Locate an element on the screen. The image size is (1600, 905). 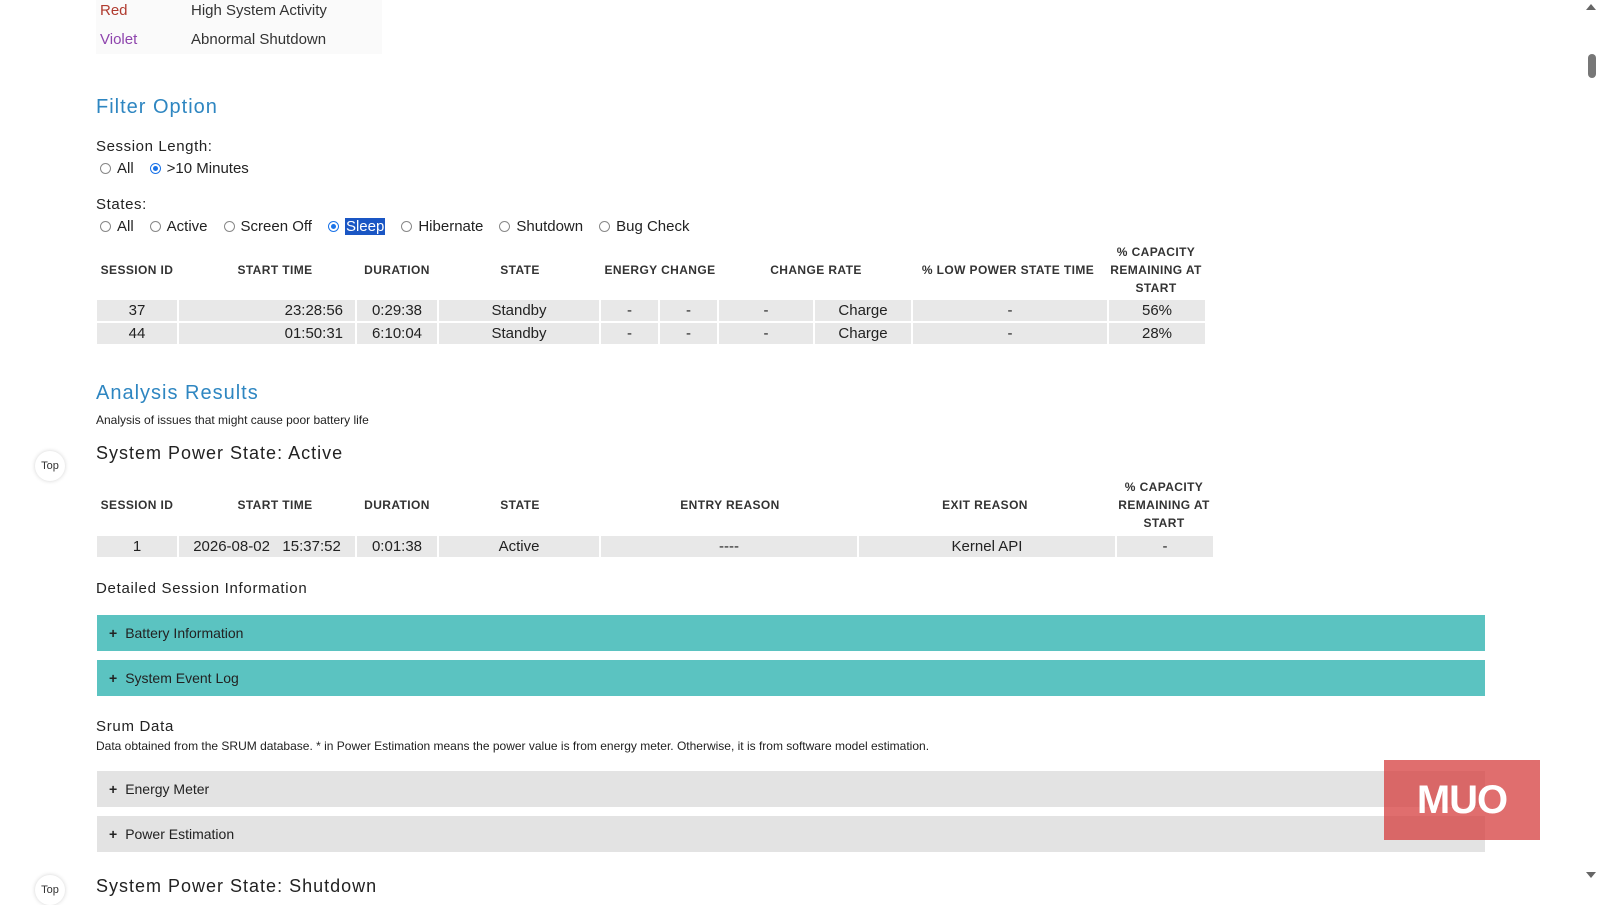
table-cell: Active is located at coordinates (519, 546).